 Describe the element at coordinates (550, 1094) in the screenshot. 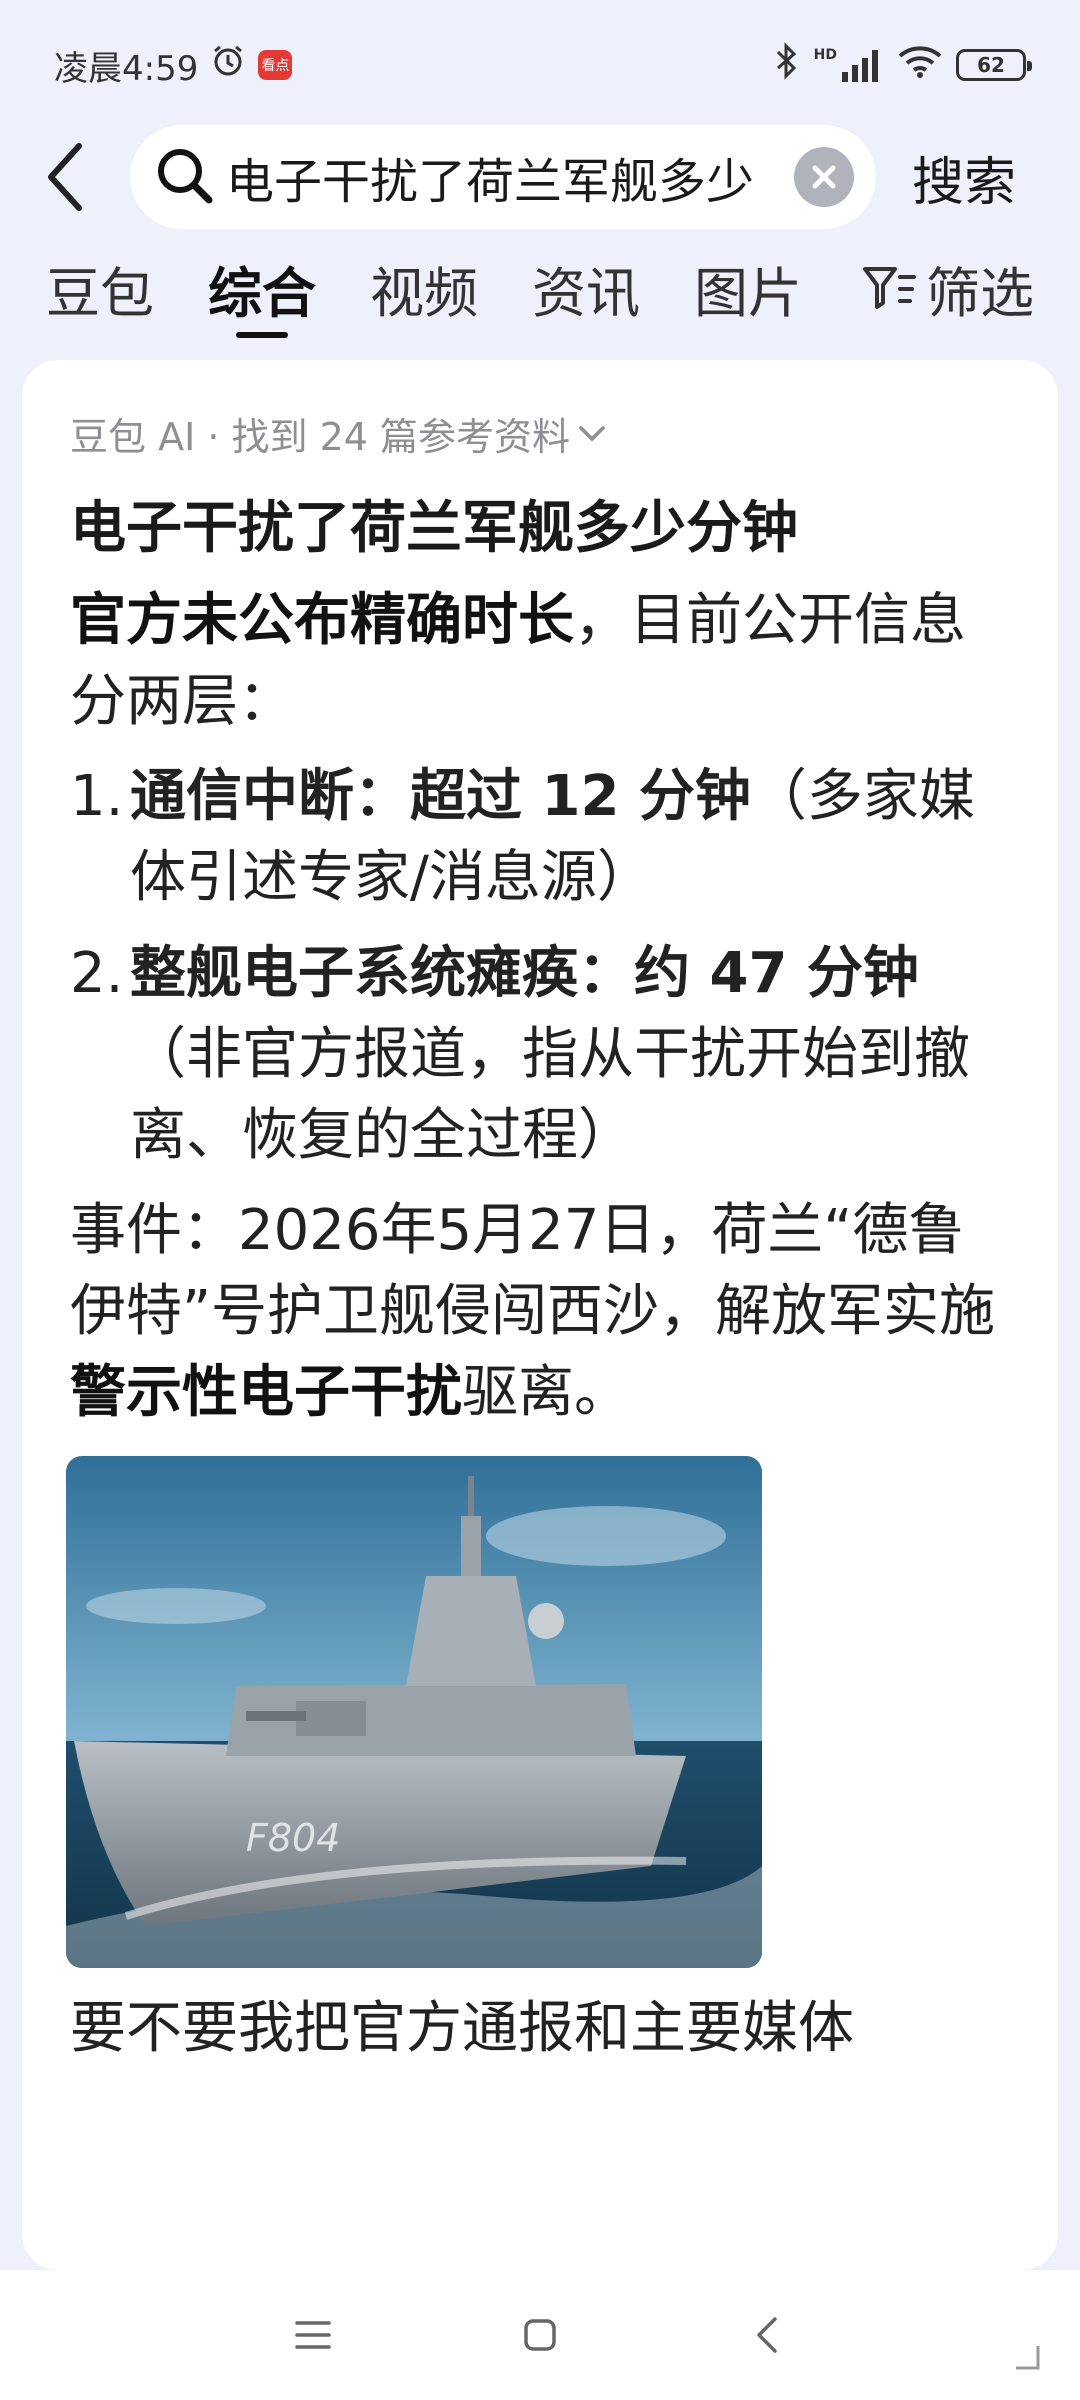

I see `list-item-text: （非官方报道，指从干扰开始到撤离、恢复的全过程）` at that location.